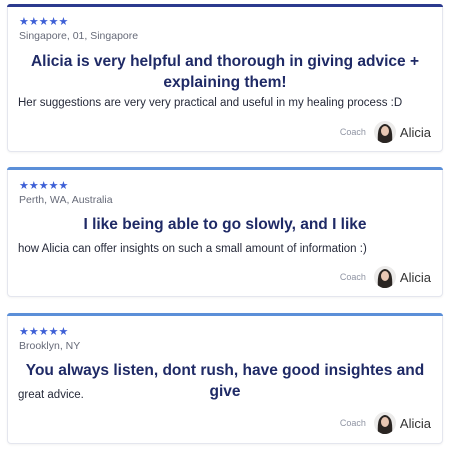 The image size is (449, 450). What do you see at coordinates (79, 36) in the screenshot?
I see `reviewer-location: Singapore, 01, Singapore` at bounding box center [79, 36].